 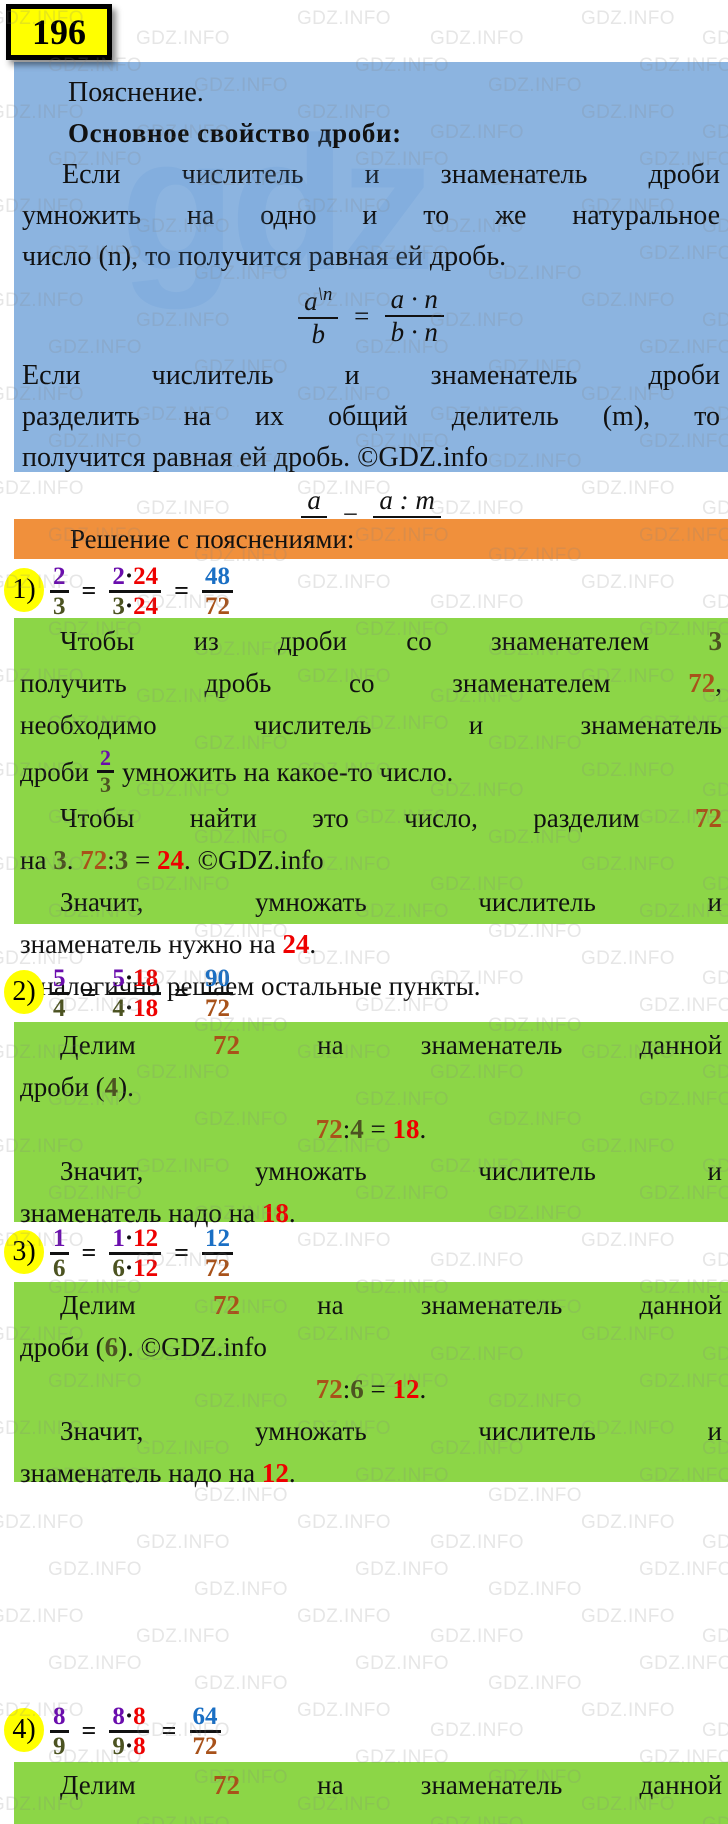 What do you see at coordinates (371, 683) in the screenshot?
I see `step-1-exp-line-2: получить дробь со знаменателем 72,` at bounding box center [371, 683].